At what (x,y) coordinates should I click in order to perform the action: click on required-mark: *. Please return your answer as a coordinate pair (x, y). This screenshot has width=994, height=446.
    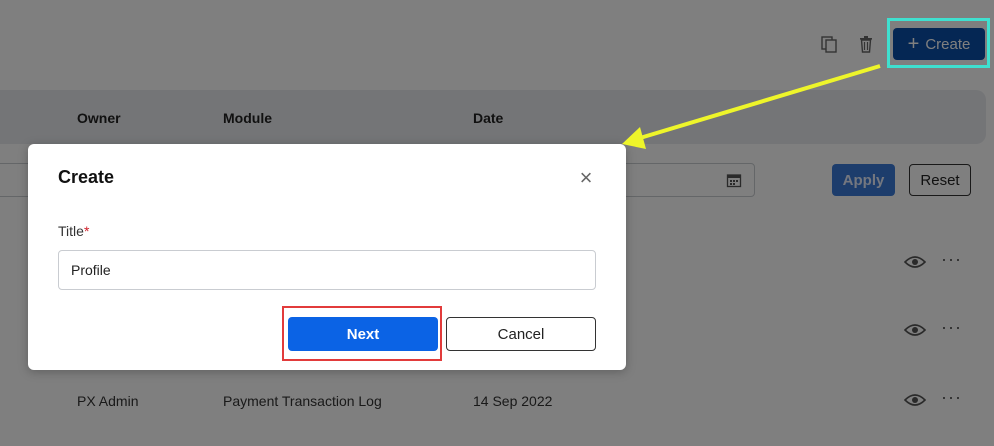
    Looking at the image, I should click on (86, 231).